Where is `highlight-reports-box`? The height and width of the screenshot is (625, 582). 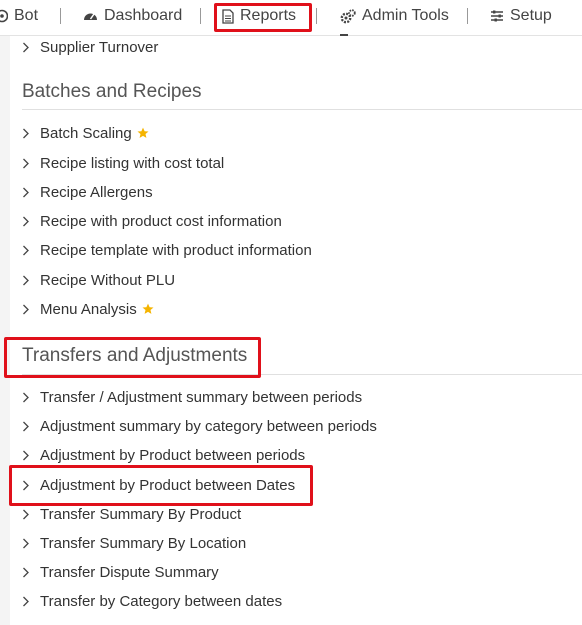 highlight-reports-box is located at coordinates (263, 17).